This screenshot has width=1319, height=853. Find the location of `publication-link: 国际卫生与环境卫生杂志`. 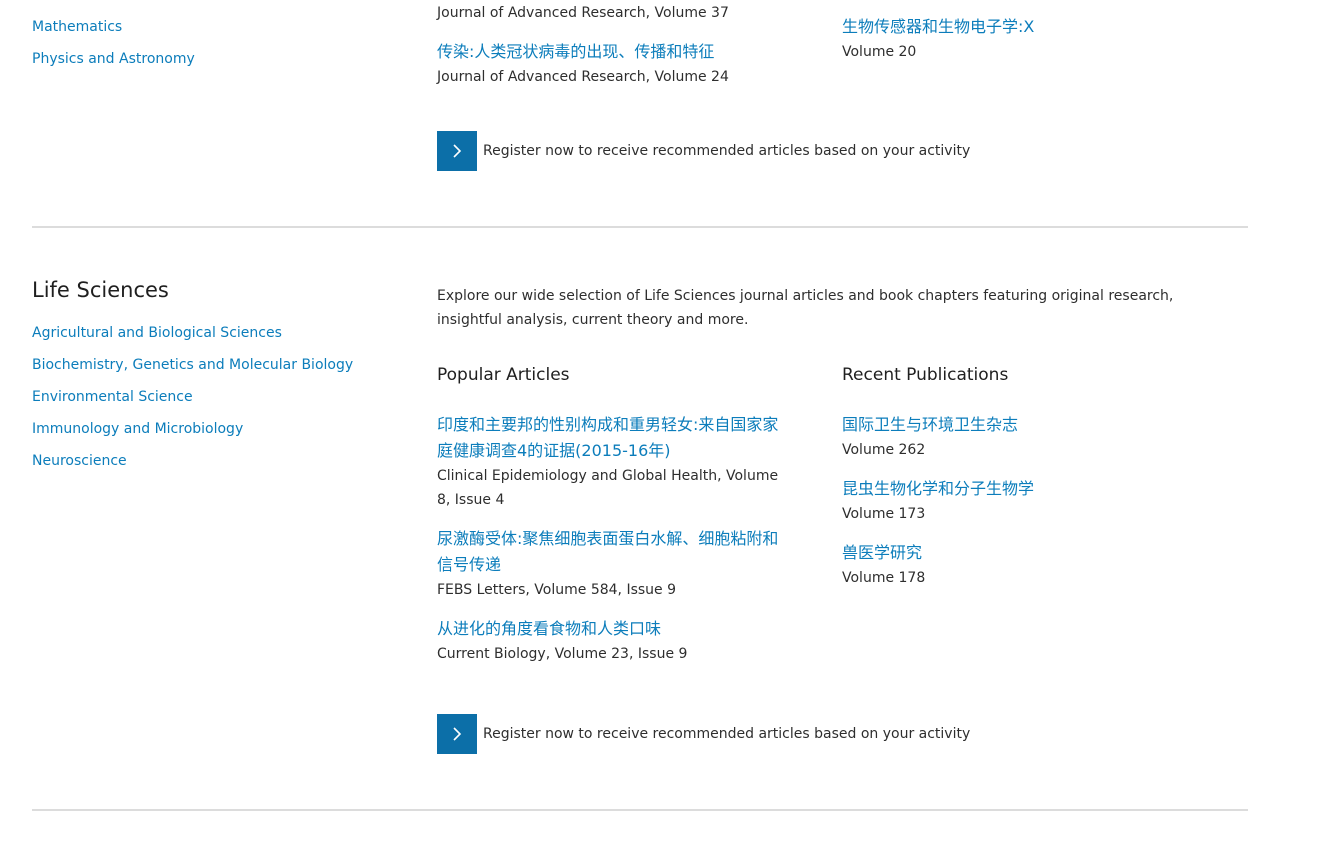

publication-link: 国际卫生与环境卫生杂志 is located at coordinates (1032, 425).